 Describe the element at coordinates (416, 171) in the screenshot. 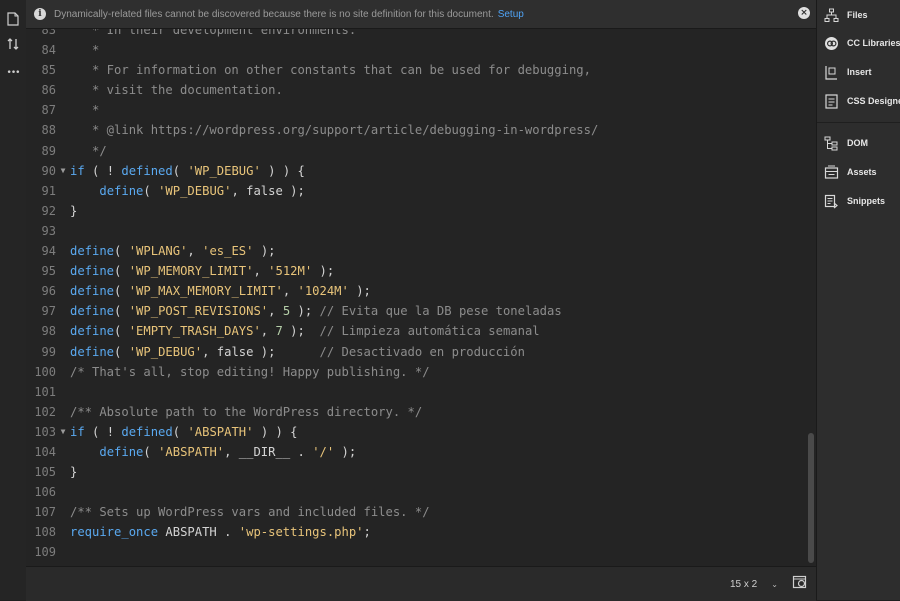

I see `code-line: 90 ▼ if ( ! defined( 'WP_DEBUG' ) ) {` at that location.